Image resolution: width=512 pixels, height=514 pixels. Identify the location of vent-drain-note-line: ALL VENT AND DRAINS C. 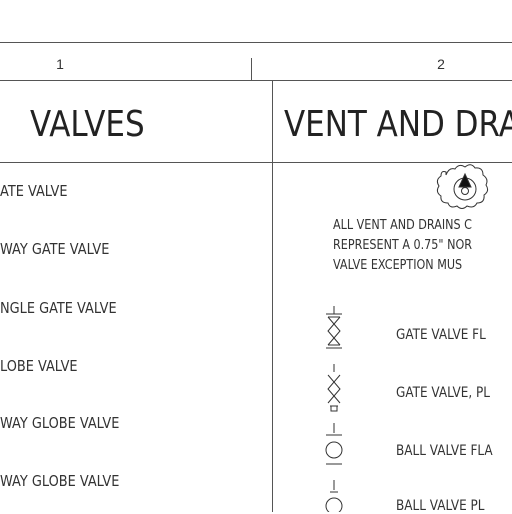
(402, 225).